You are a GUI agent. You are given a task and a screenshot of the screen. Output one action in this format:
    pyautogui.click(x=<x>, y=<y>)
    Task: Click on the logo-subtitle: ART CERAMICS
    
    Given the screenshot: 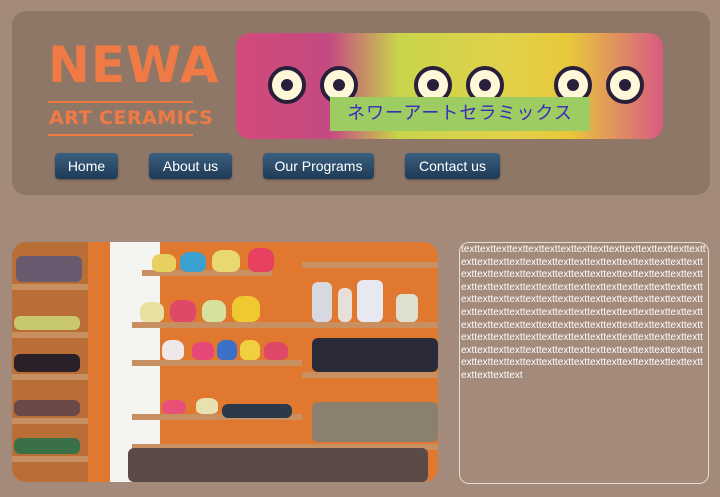 What is the action you would take?
    pyautogui.click(x=131, y=118)
    